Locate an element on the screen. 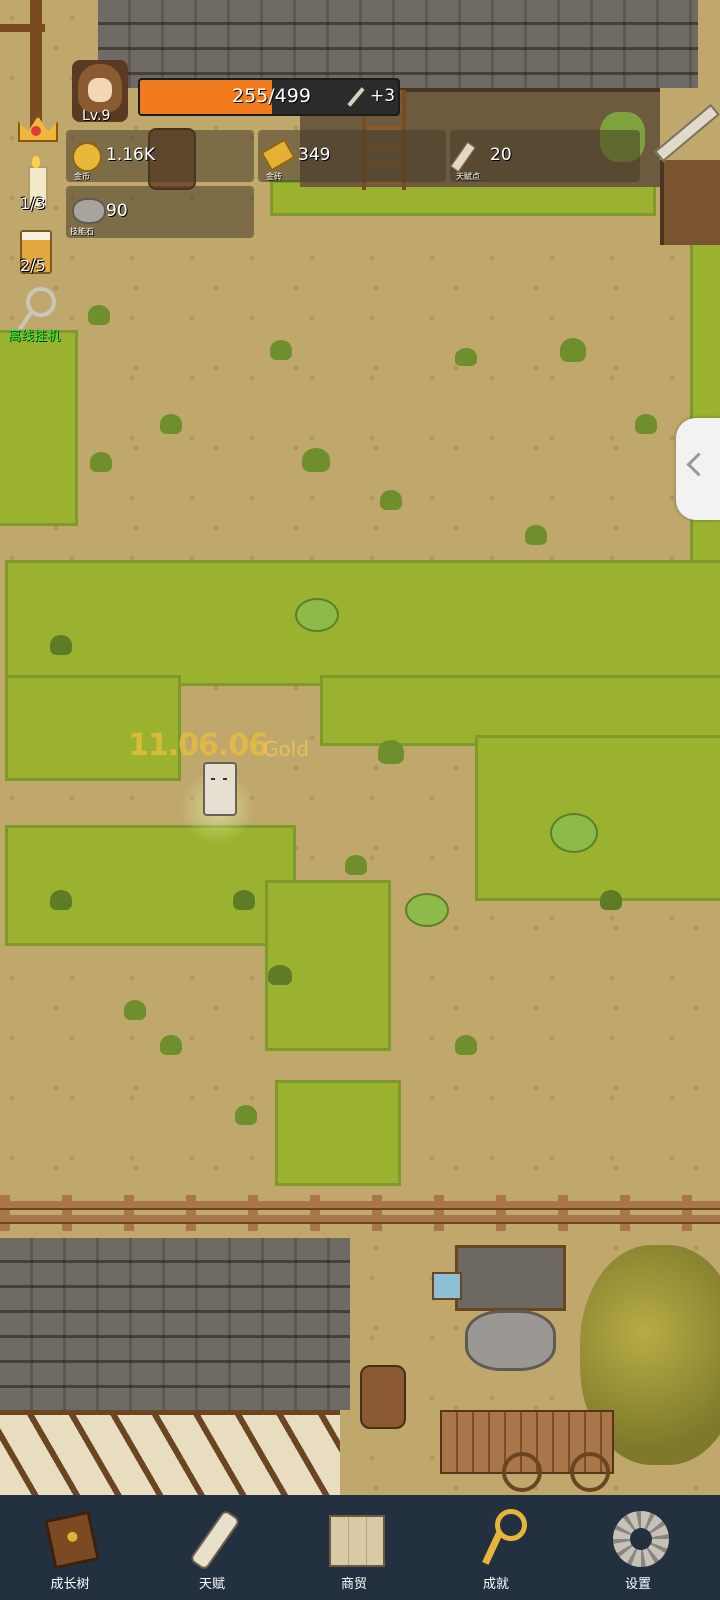  gold-coin-icon is located at coordinates (87, 157).